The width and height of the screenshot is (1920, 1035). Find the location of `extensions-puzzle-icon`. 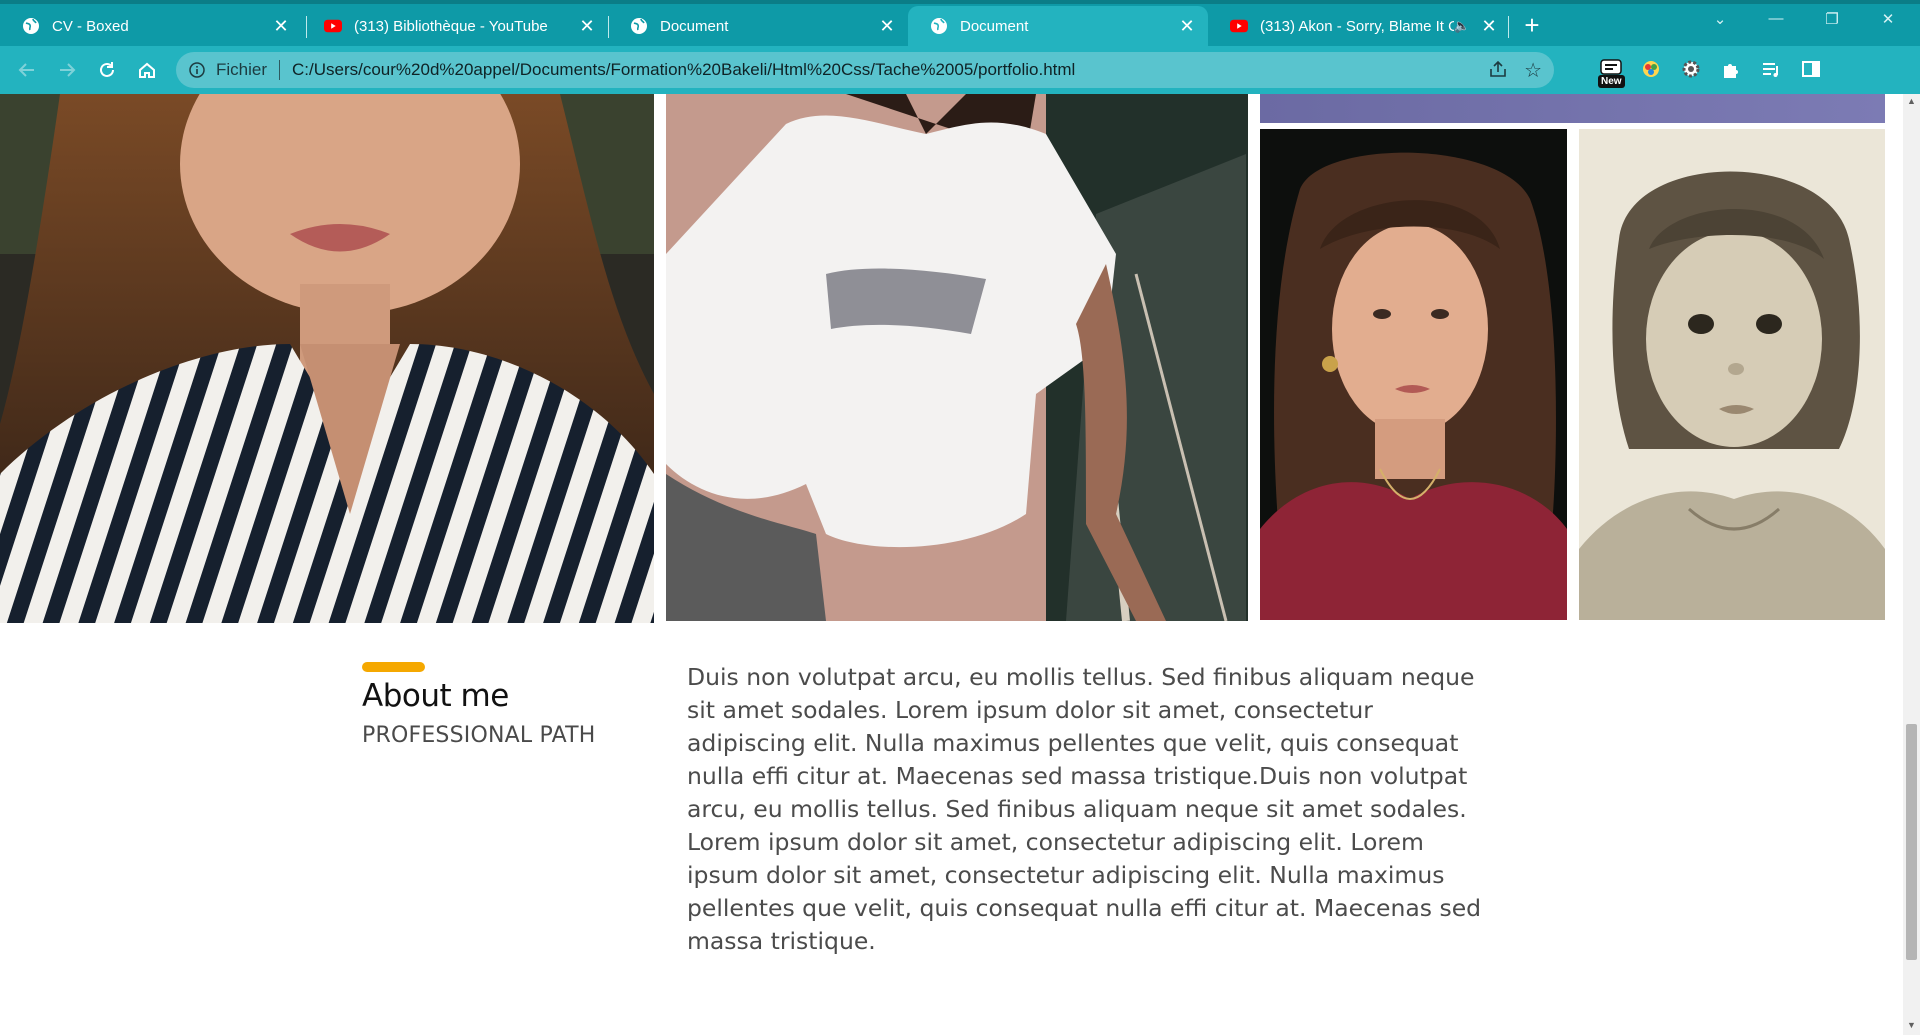

extensions-puzzle-icon is located at coordinates (1731, 69).